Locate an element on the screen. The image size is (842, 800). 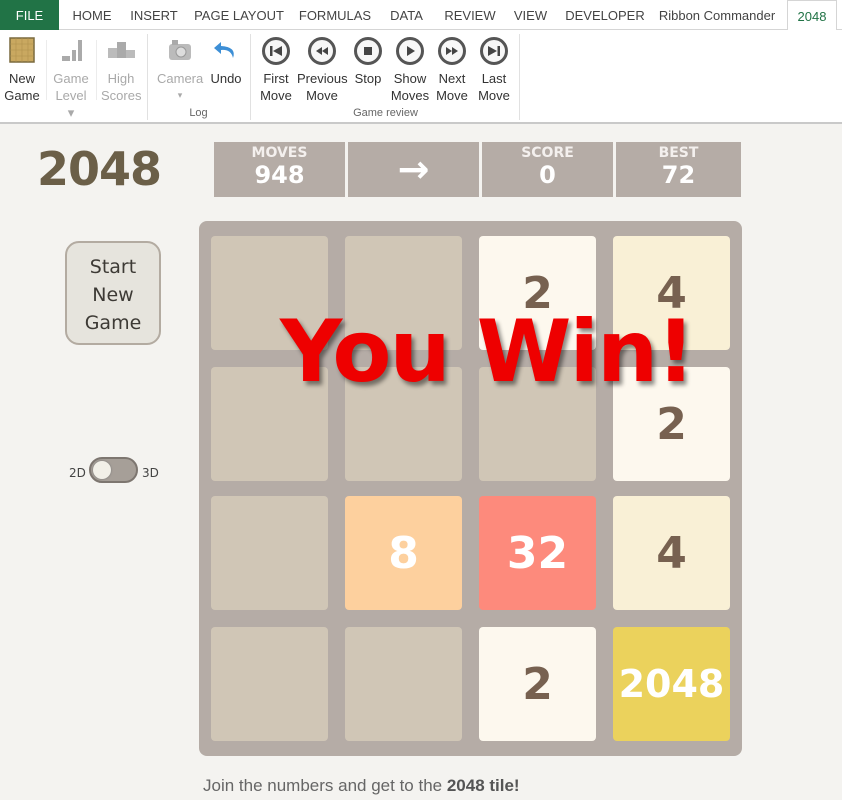
last-move-label-2: Move is located at coordinates (494, 95).